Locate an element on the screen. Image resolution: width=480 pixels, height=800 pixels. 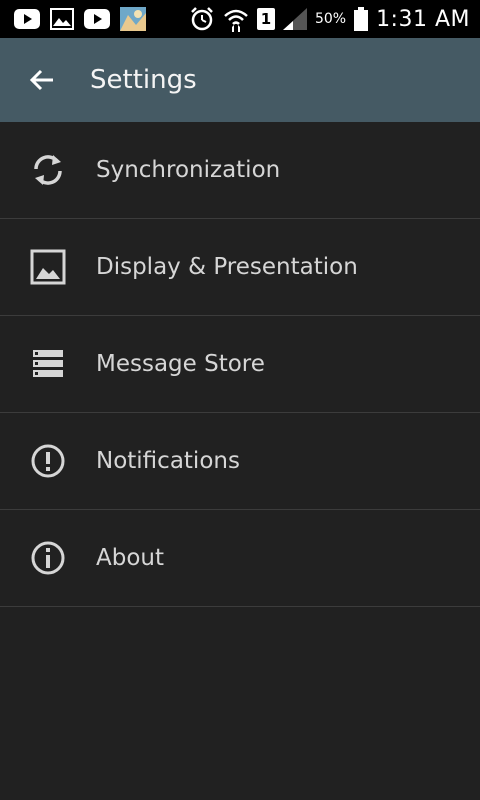
sim-1-icon: 1 is located at coordinates (265, 19).